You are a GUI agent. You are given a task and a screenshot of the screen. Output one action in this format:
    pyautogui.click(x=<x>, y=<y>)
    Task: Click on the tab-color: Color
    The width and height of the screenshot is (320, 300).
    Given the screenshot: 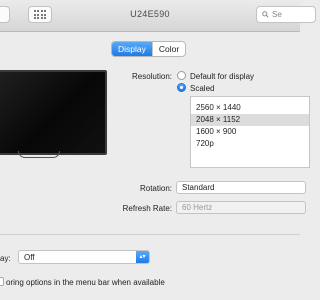 What is the action you would take?
    pyautogui.click(x=168, y=49)
    